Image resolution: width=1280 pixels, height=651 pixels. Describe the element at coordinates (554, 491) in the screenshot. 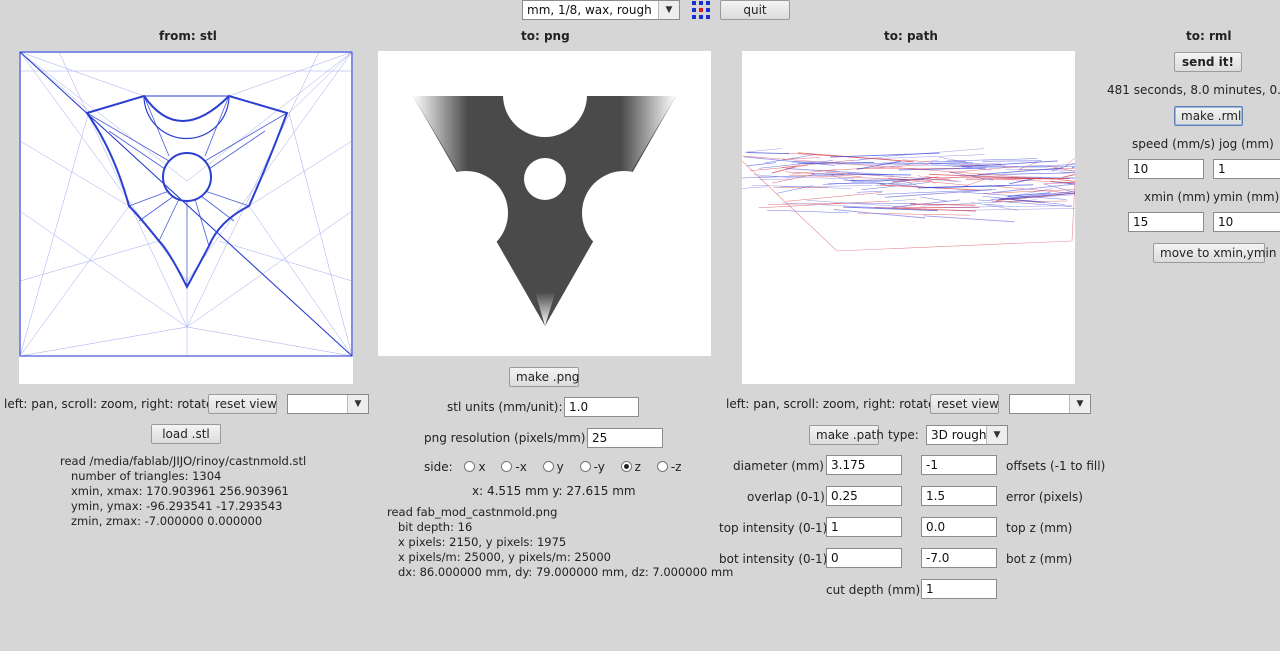

I see `png-coords: x: 4.515 mm y: 27.615 mm` at that location.